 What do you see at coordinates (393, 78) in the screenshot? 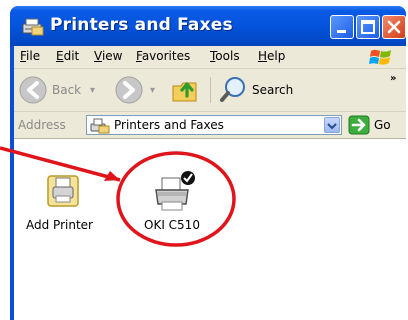
I see `toolbar-overflow-chevron: »` at bounding box center [393, 78].